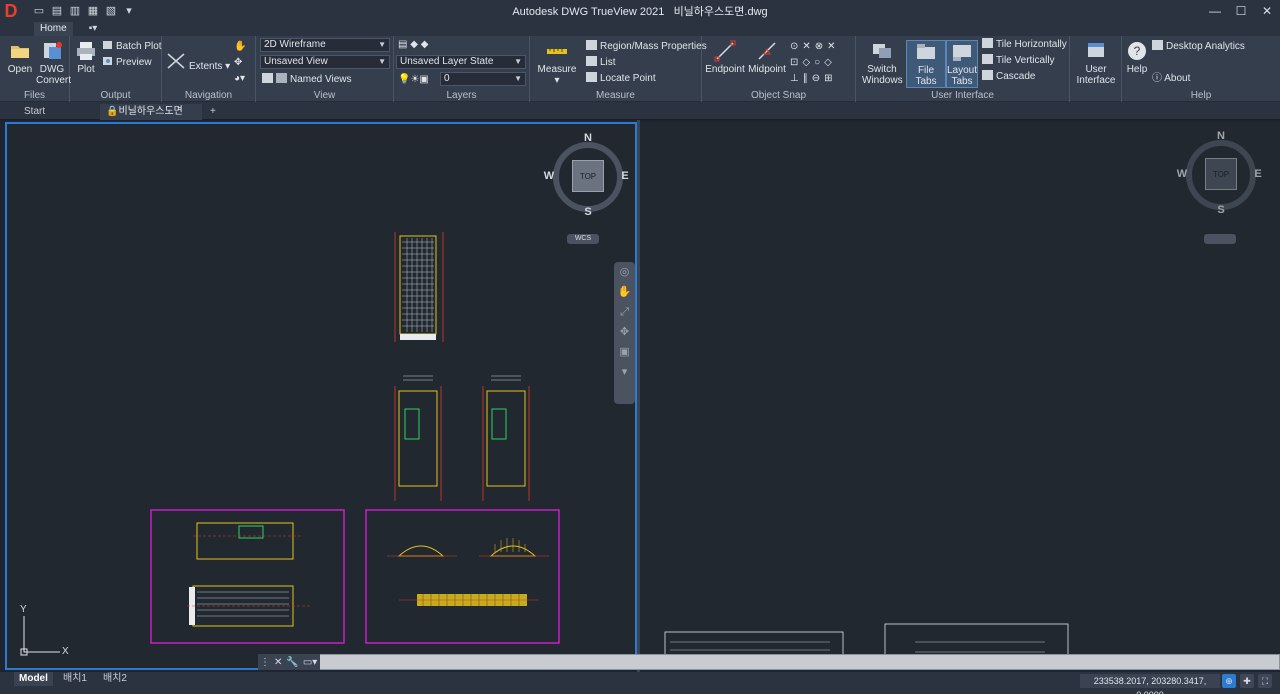 The height and width of the screenshot is (694, 1280). I want to click on midpoint-snap-button: Midpoint, so click(767, 57).